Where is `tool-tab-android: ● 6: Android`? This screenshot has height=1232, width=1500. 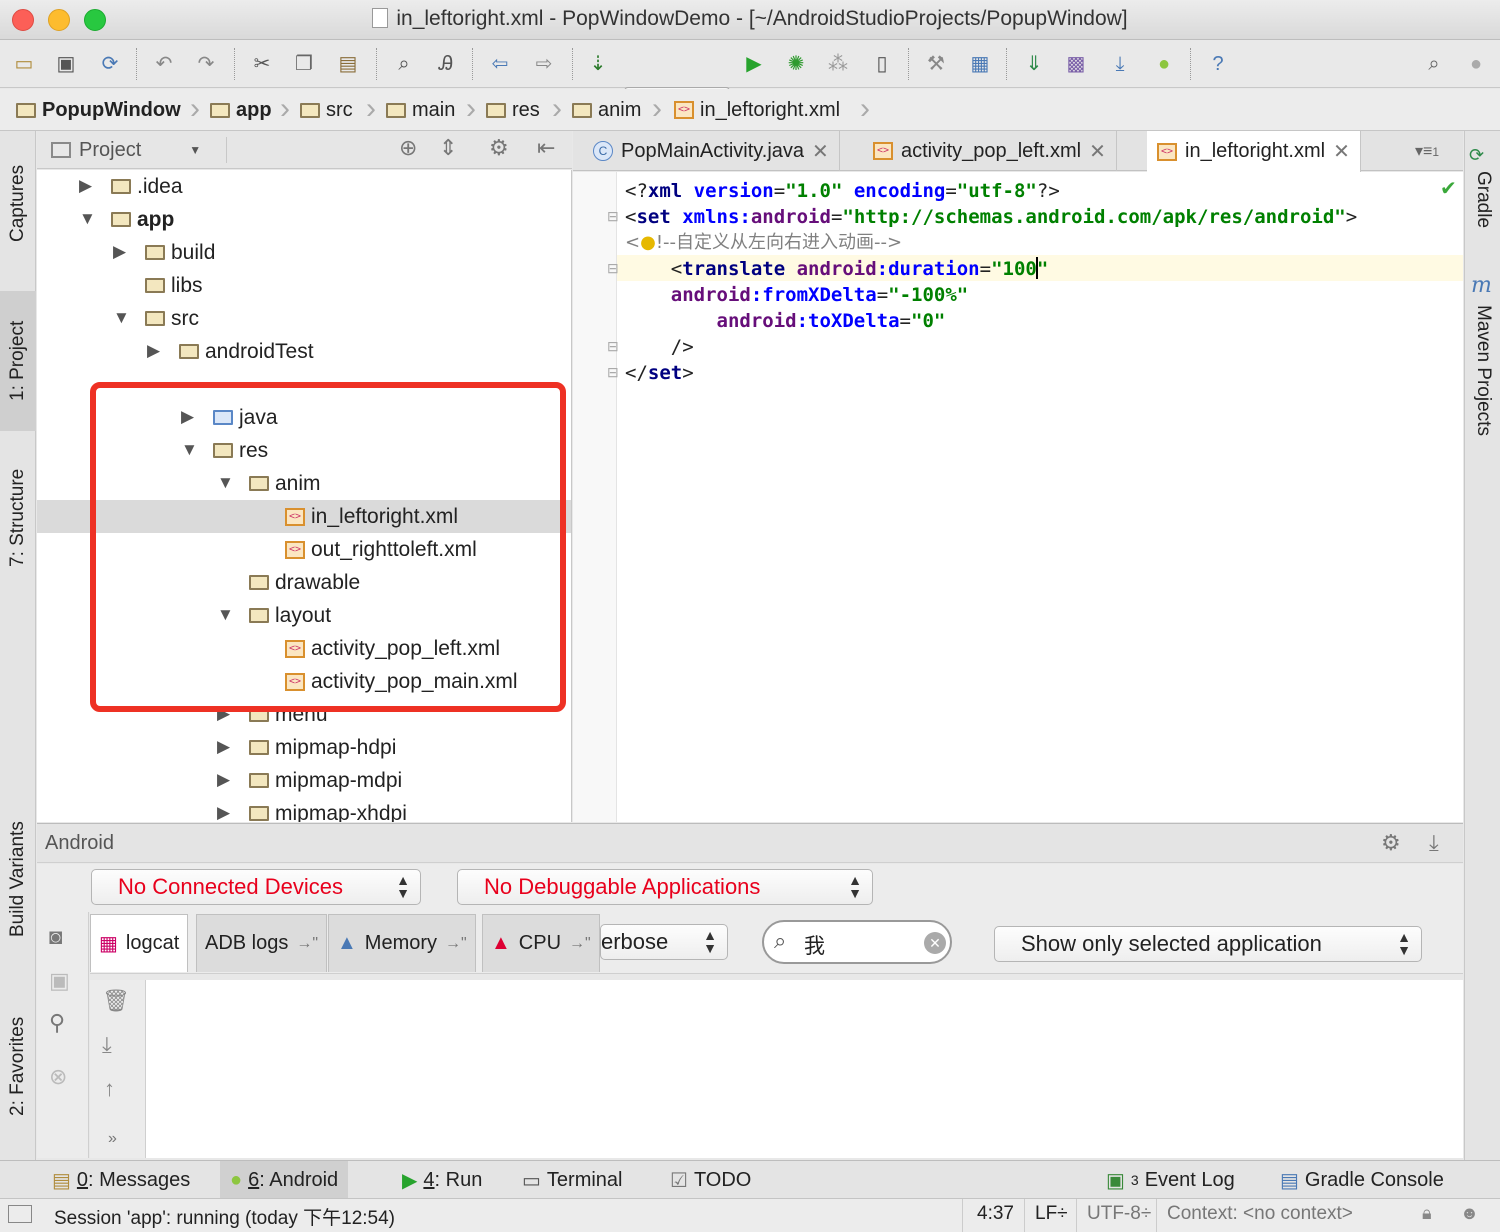
tool-tab-android: ● 6: Android is located at coordinates (284, 1180).